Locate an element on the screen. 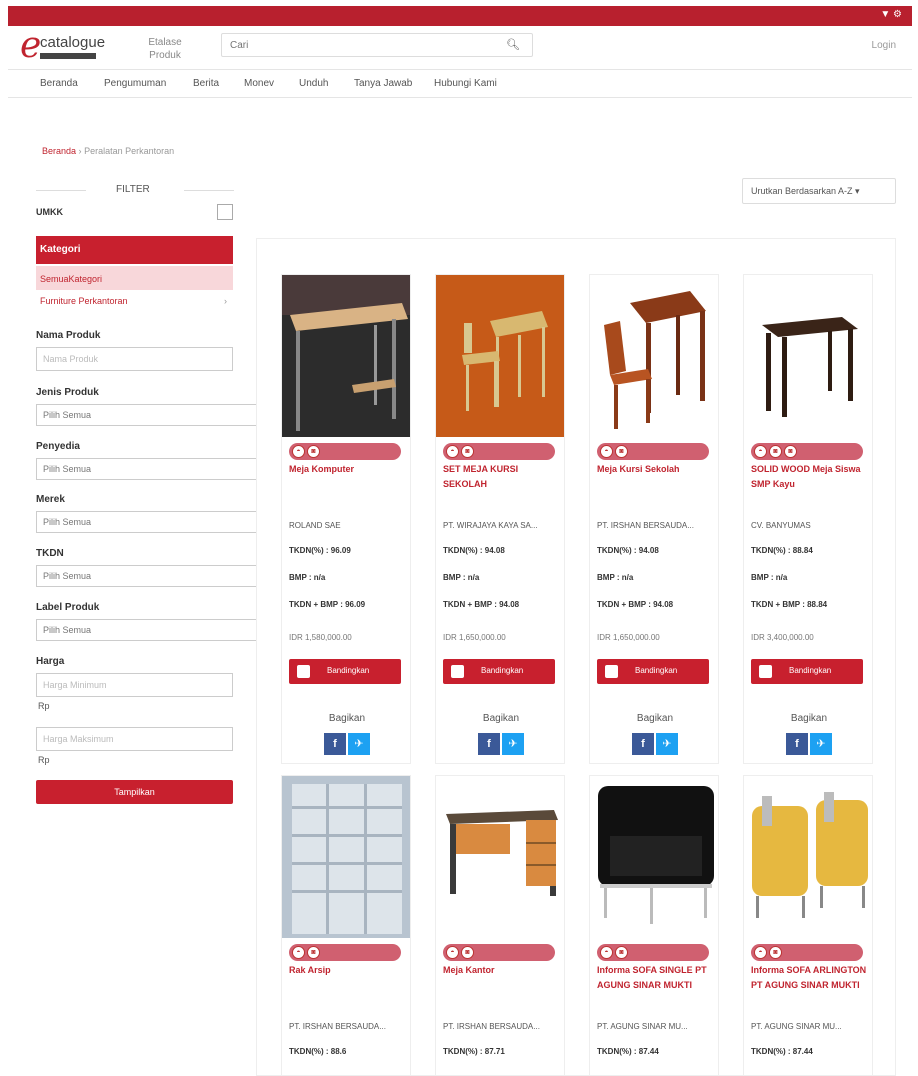 This screenshot has width=918, height=1076. product-name: SOLID WOOD Meja Siswa SMP Kayu is located at coordinates (810, 477).